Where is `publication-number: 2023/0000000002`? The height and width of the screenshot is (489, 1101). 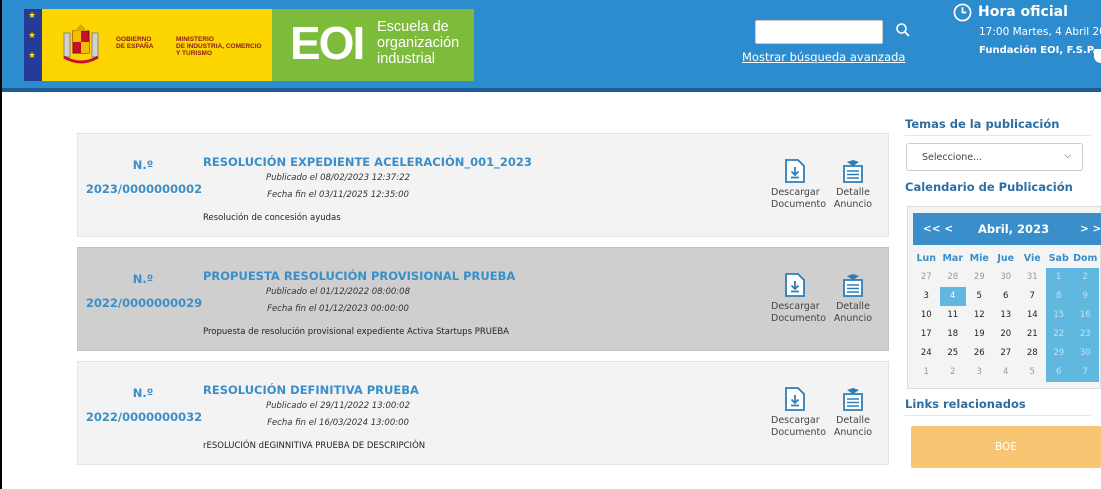 publication-number: 2023/0000000002 is located at coordinates (144, 189).